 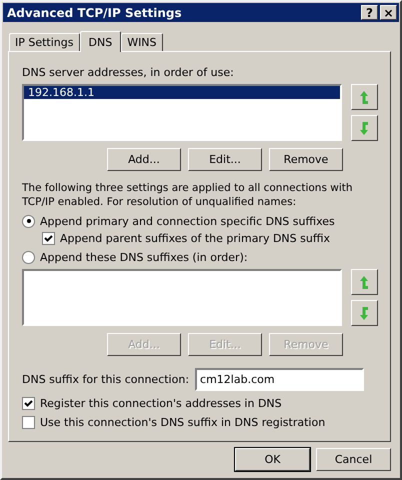 What do you see at coordinates (182, 92) in the screenshot?
I see `list-item: 192.168.1.1` at bounding box center [182, 92].